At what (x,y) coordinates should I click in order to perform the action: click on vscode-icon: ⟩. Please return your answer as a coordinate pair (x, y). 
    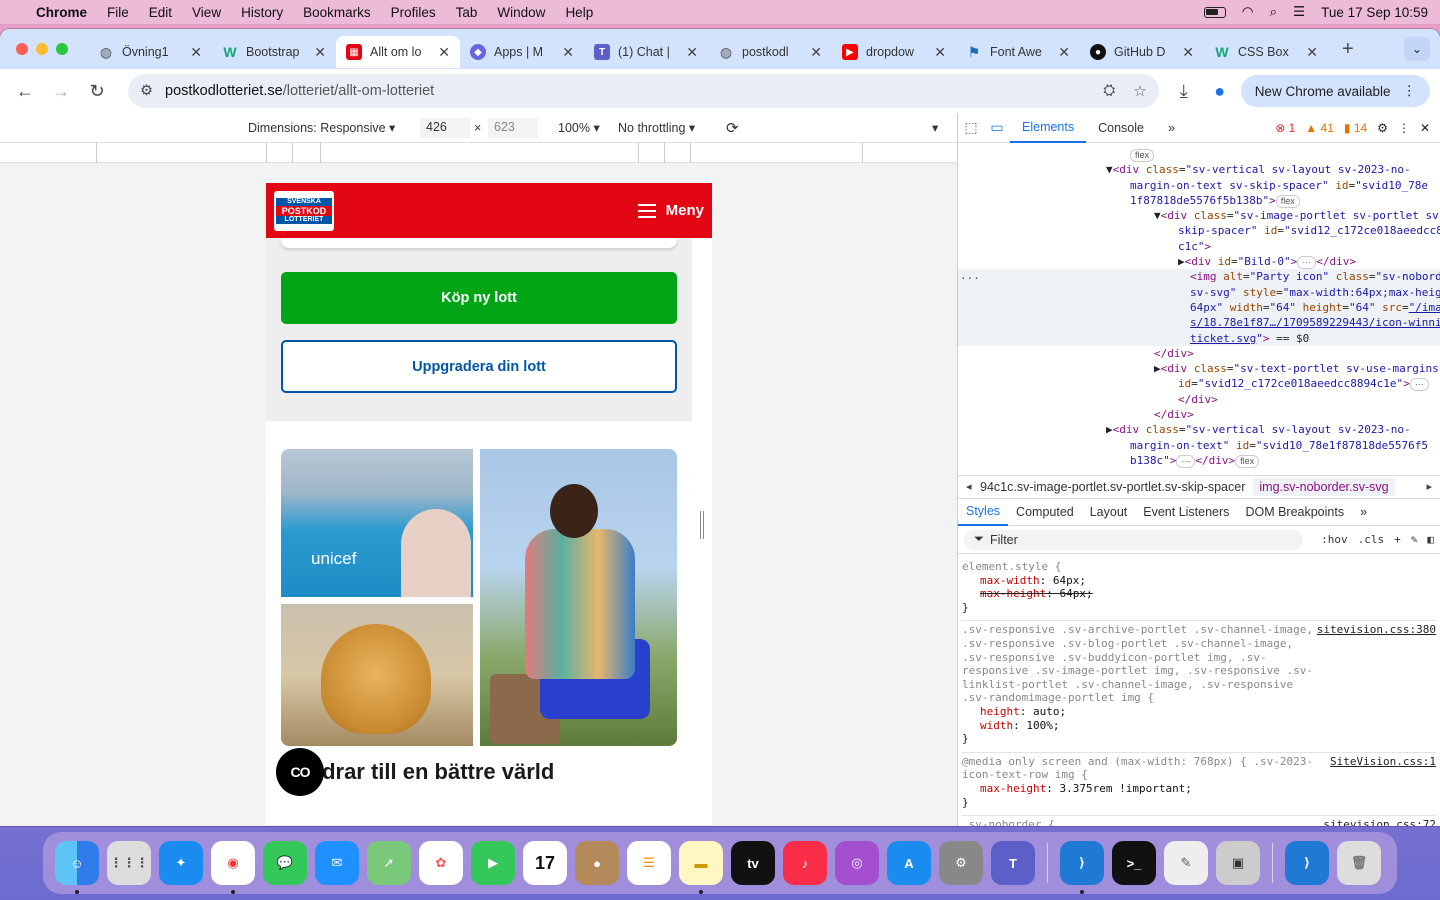
    Looking at the image, I should click on (1082, 867).